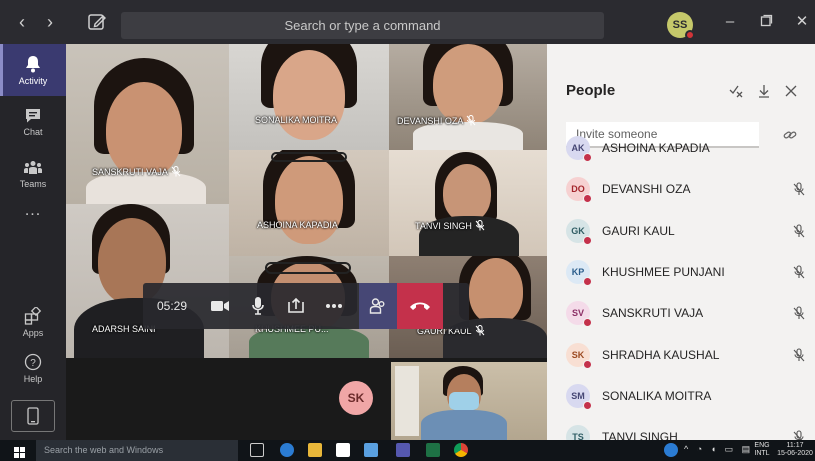 The height and width of the screenshot is (461, 815). I want to click on self-avatar: SK, so click(356, 398).